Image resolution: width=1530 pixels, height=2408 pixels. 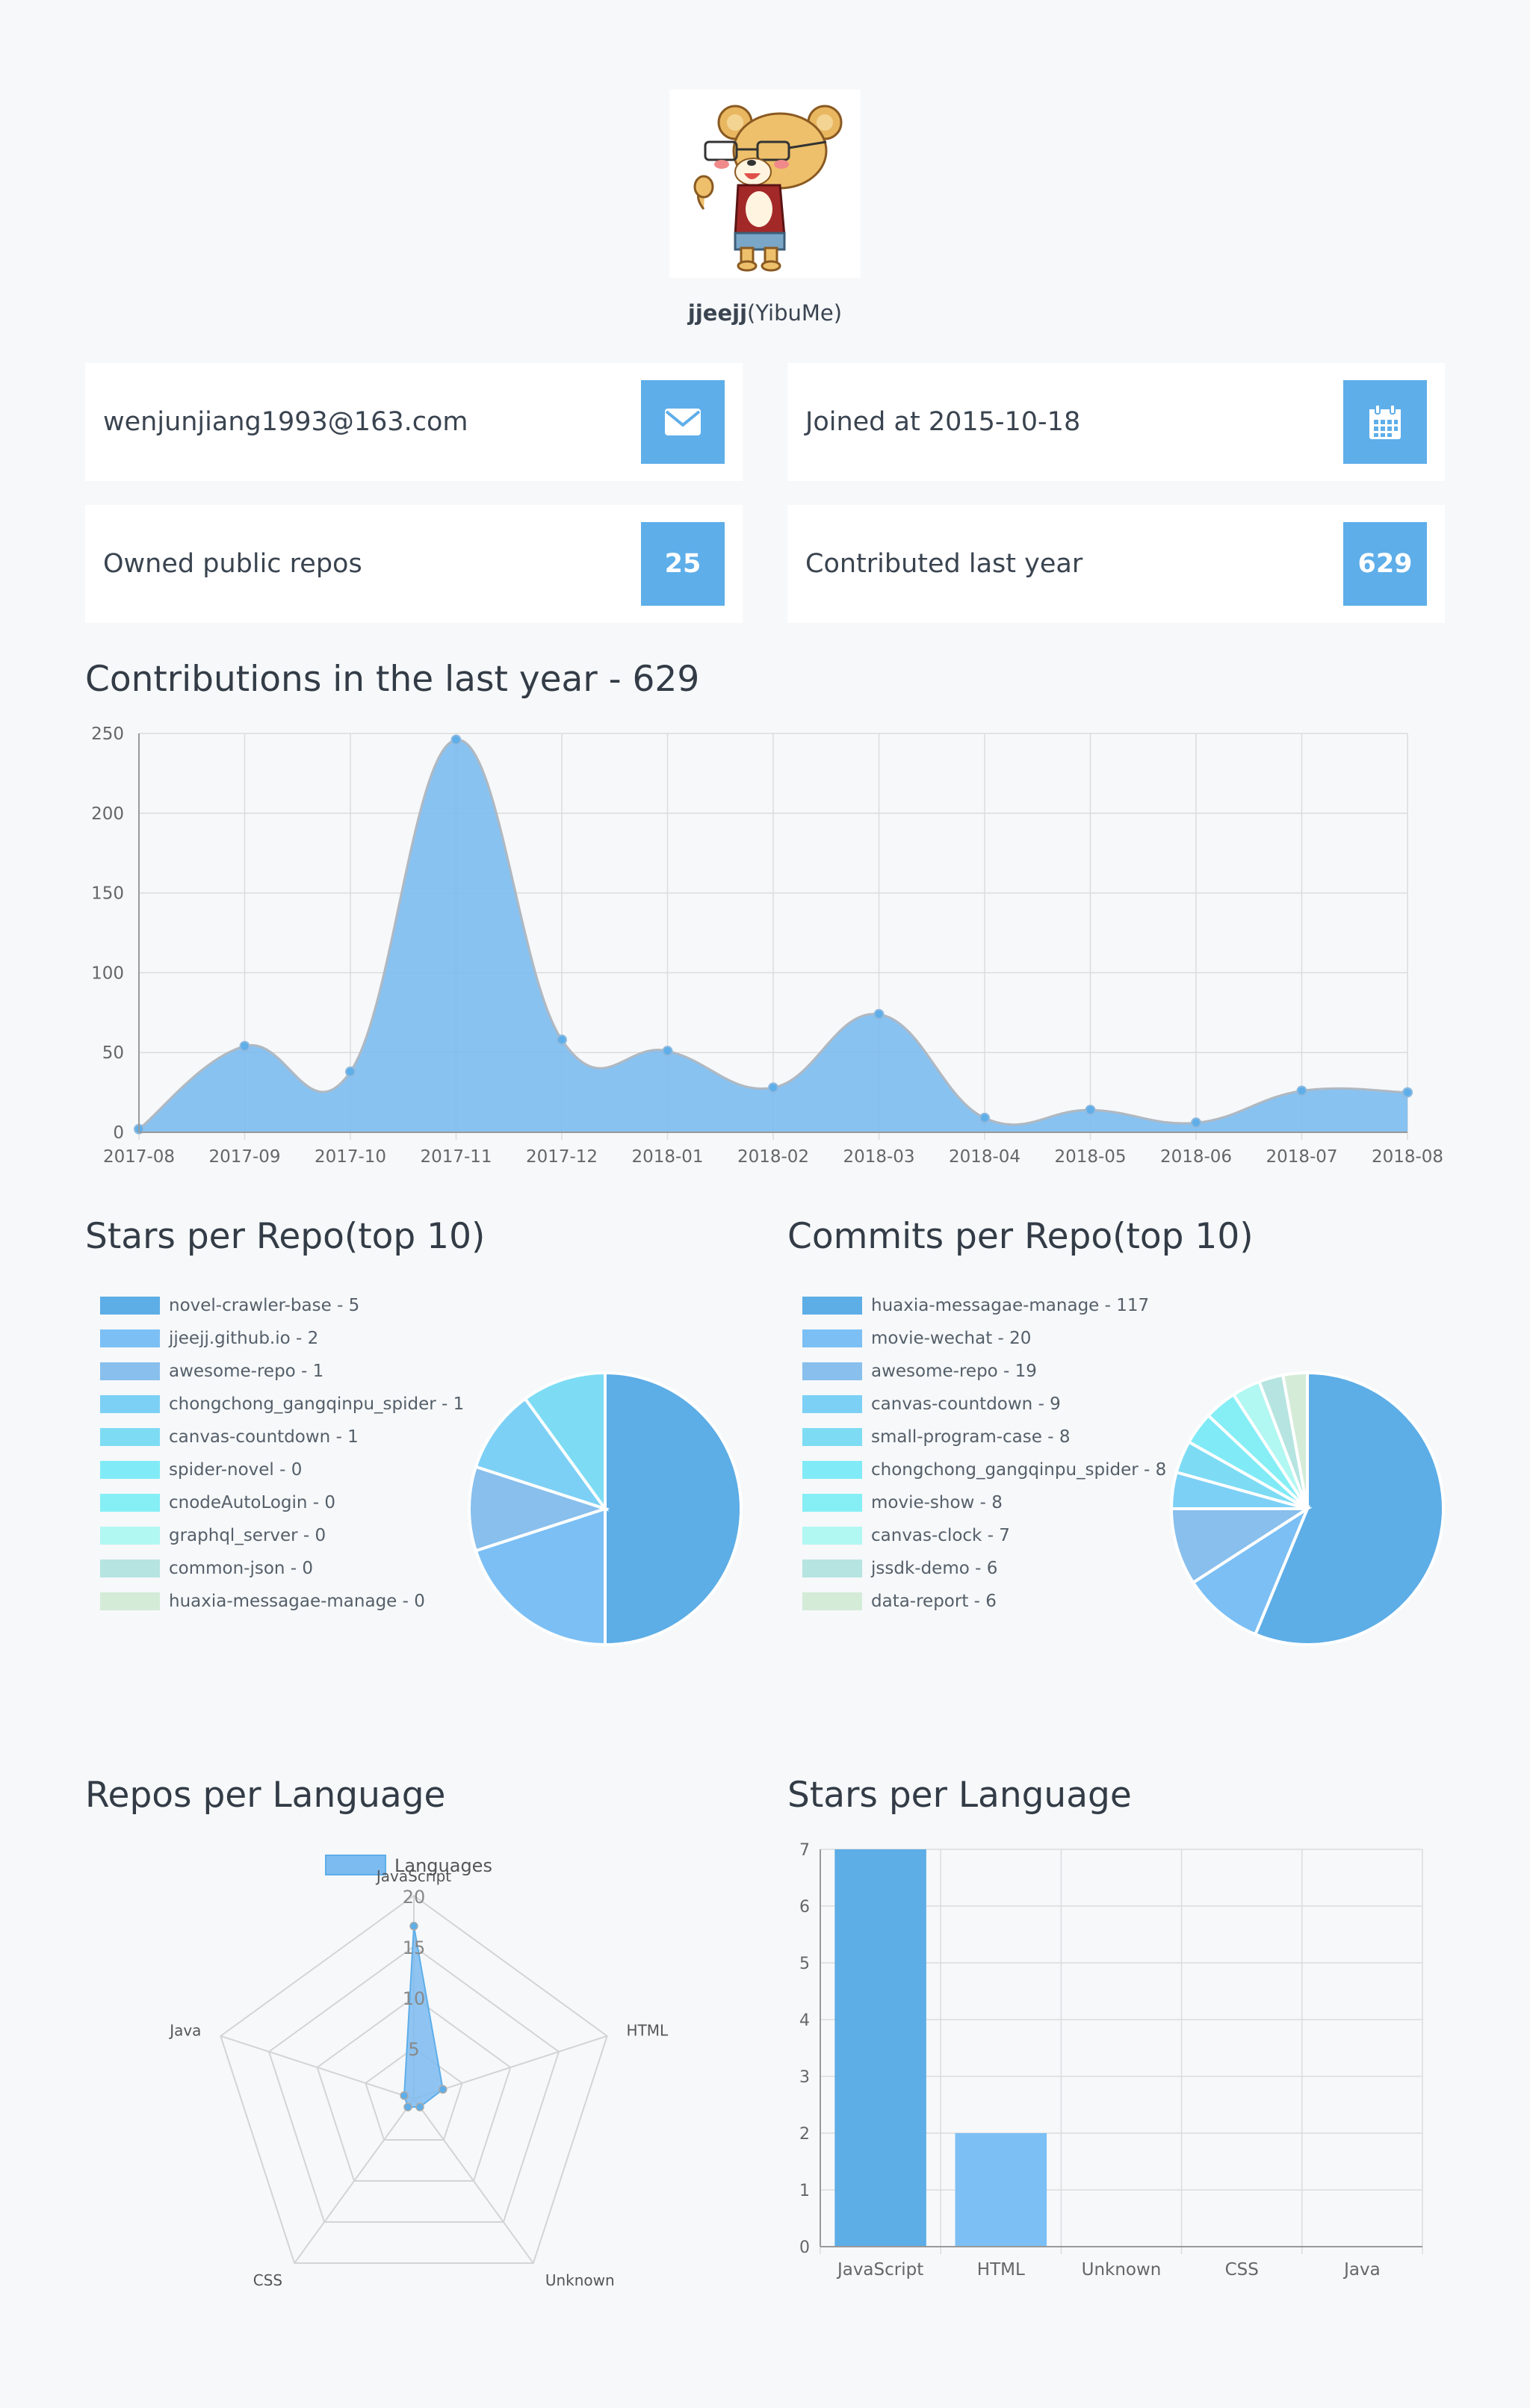 I want to click on y-tick-label: 3, so click(x=804, y=2077).